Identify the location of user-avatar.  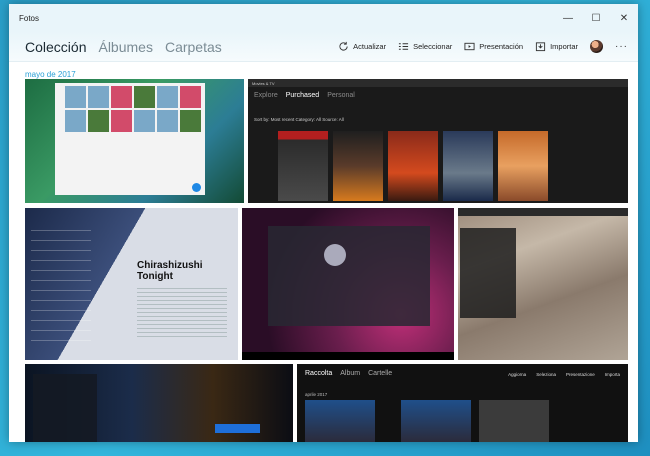
(596, 46).